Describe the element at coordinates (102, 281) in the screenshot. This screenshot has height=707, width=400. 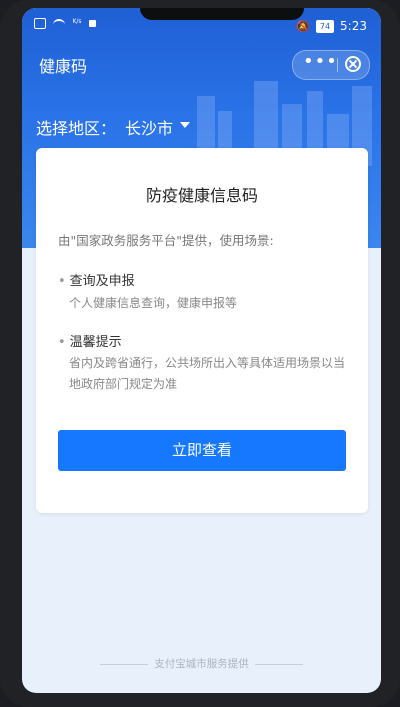
I see `section-title-text: 查询及申报` at that location.